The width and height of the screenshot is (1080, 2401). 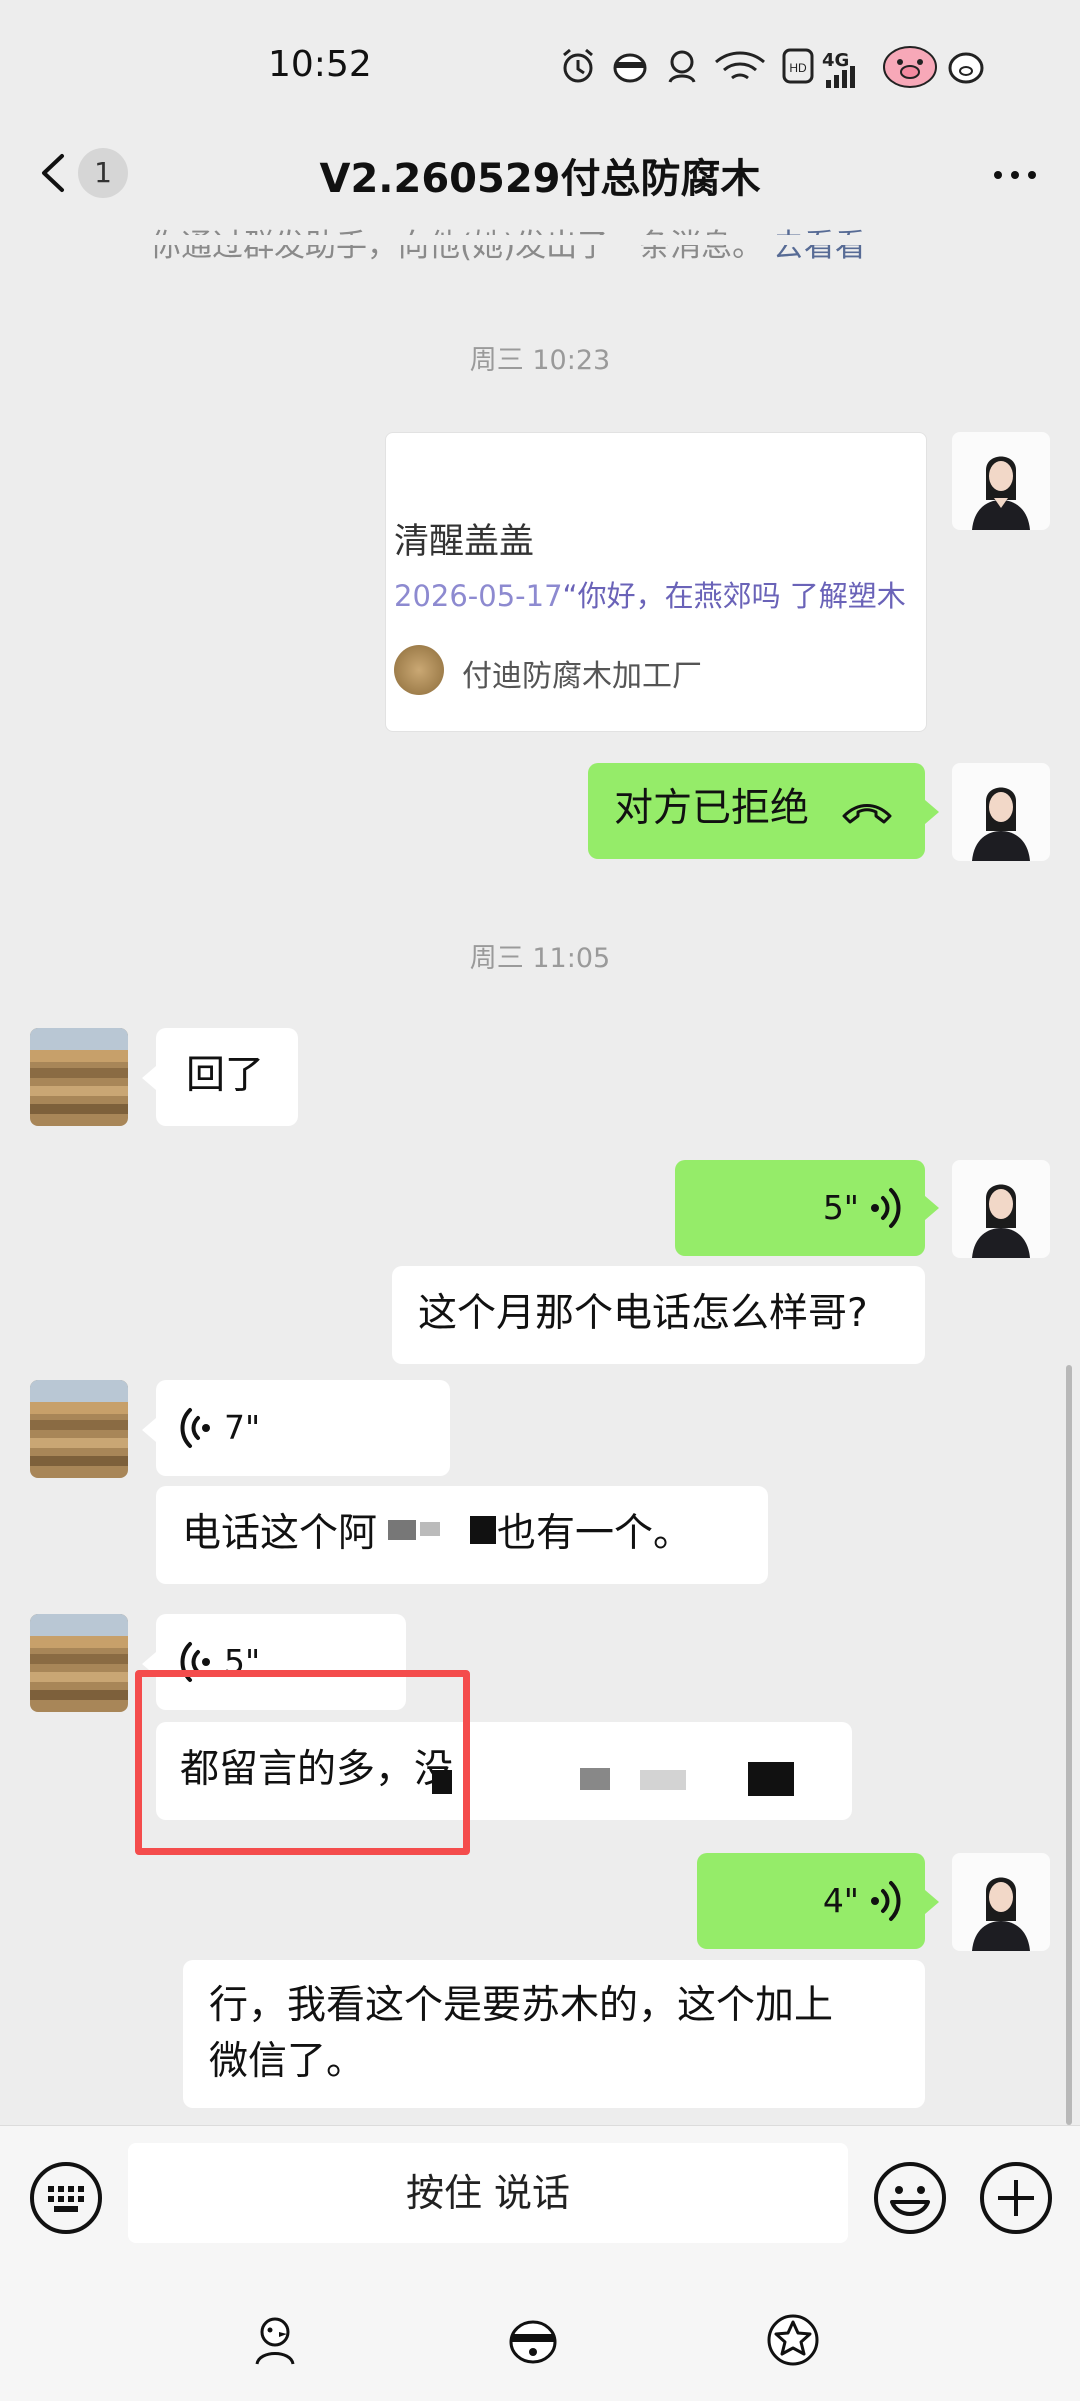 What do you see at coordinates (712, 808) in the screenshot?
I see `call-status-text: 对方已拒绝` at bounding box center [712, 808].